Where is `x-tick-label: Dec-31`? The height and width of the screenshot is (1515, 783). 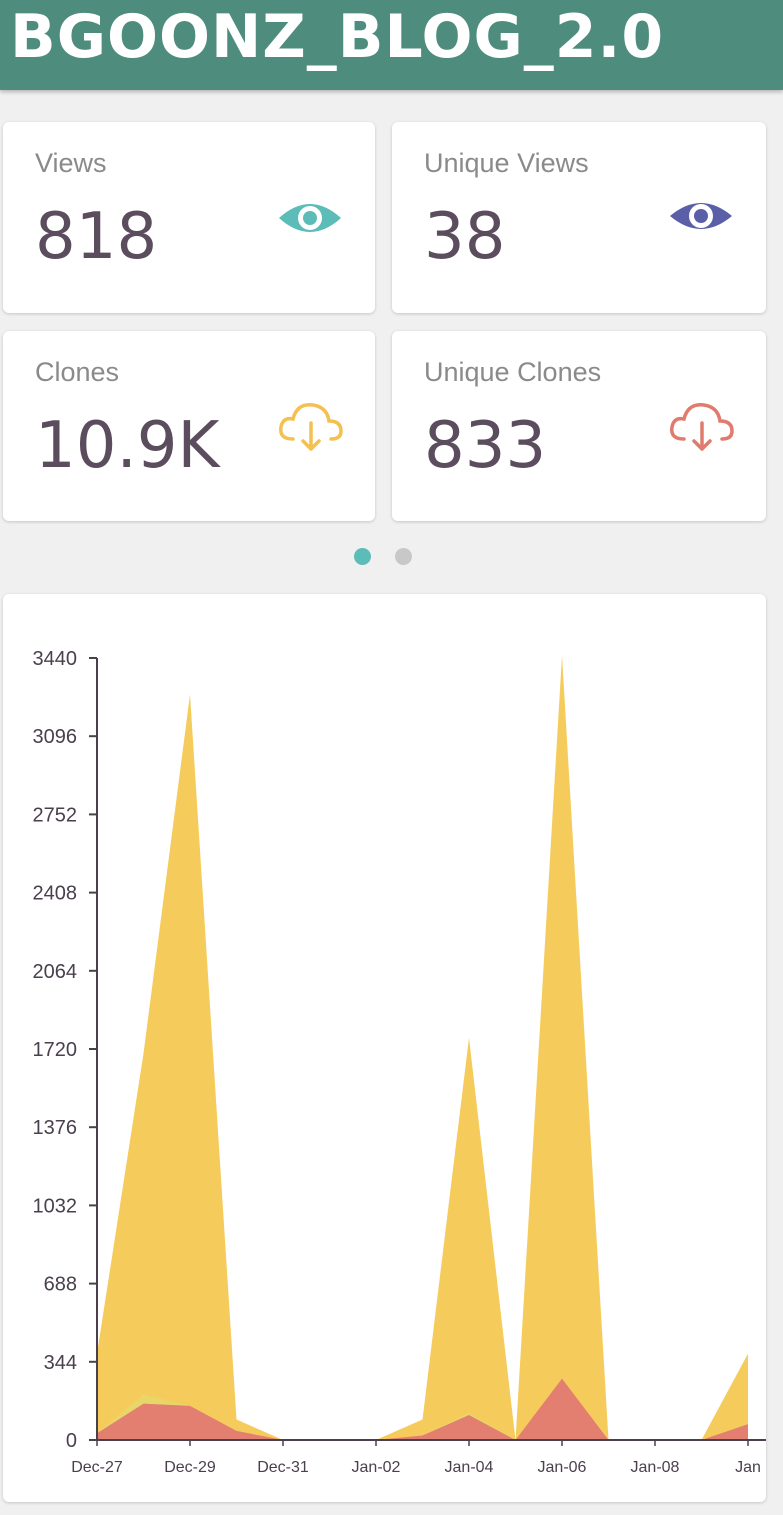
x-tick-label: Dec-31 is located at coordinates (283, 1467).